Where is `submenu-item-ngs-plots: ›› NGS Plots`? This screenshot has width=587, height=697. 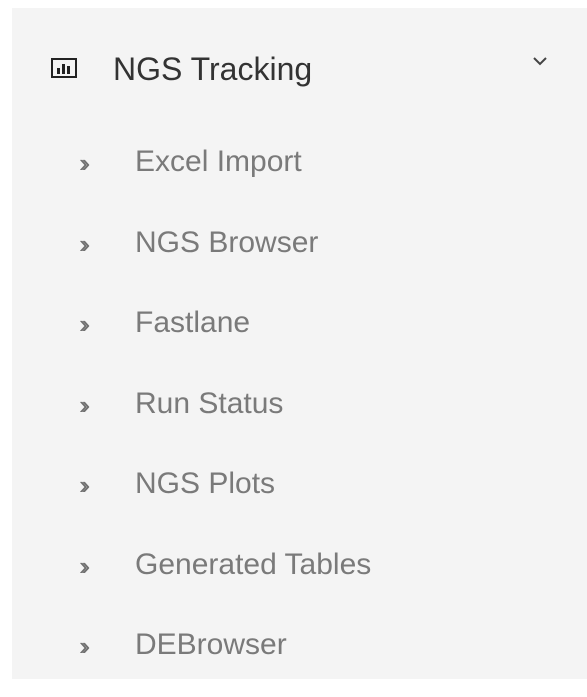
submenu-item-ngs-plots: ›› NGS Plots is located at coordinates (299, 495).